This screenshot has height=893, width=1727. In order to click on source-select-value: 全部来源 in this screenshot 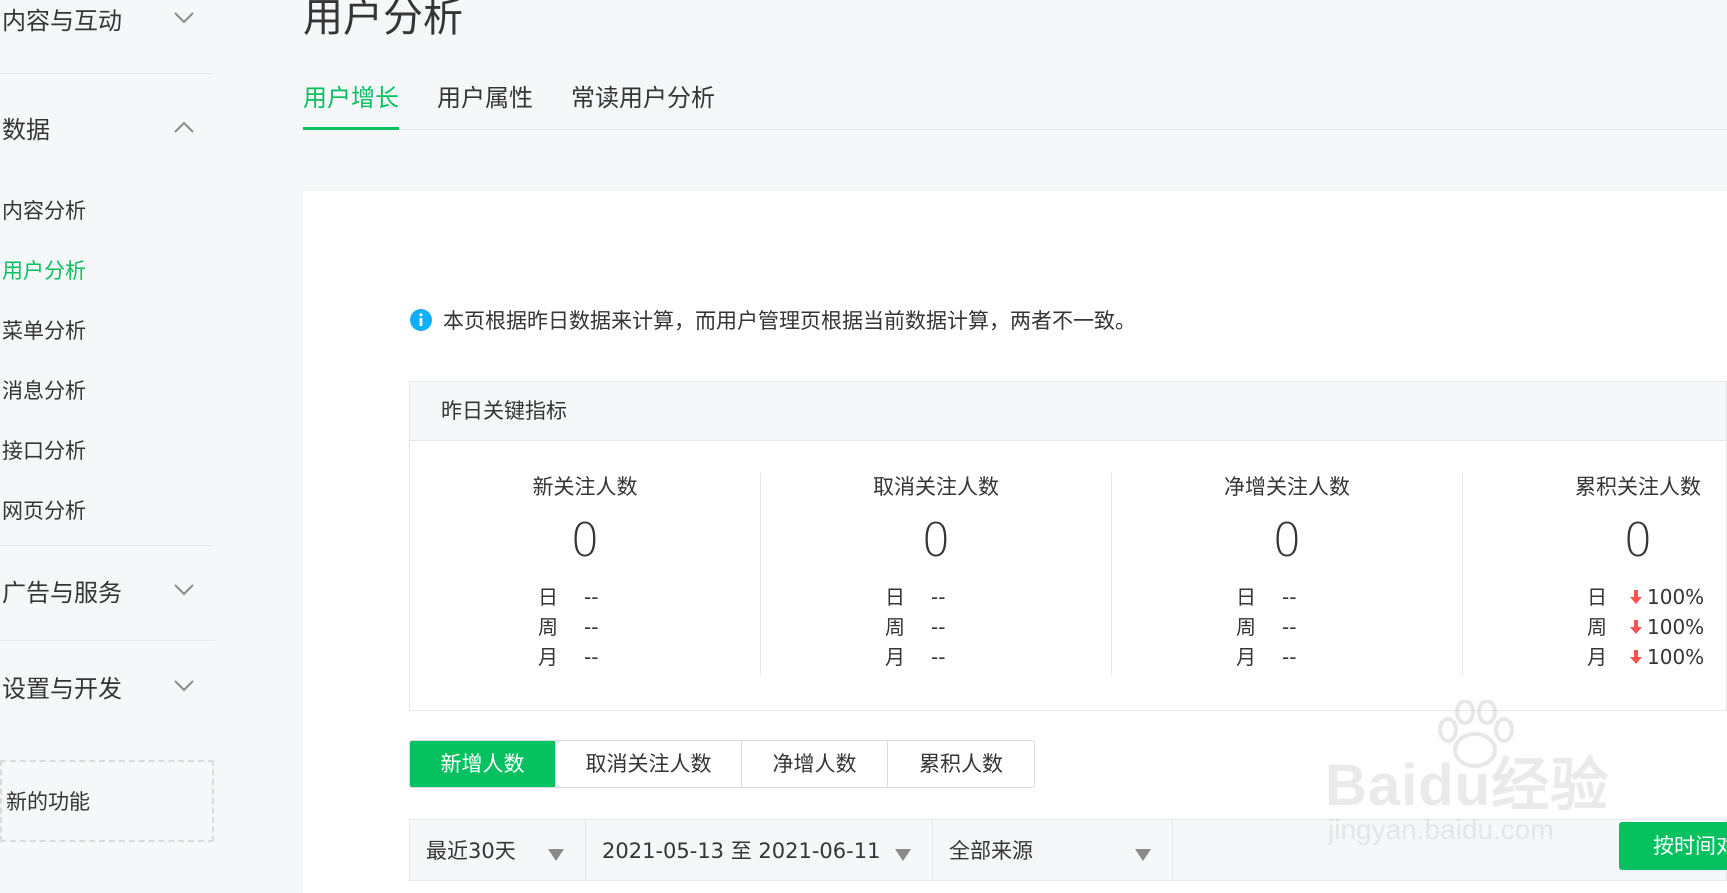, I will do `click(991, 851)`.